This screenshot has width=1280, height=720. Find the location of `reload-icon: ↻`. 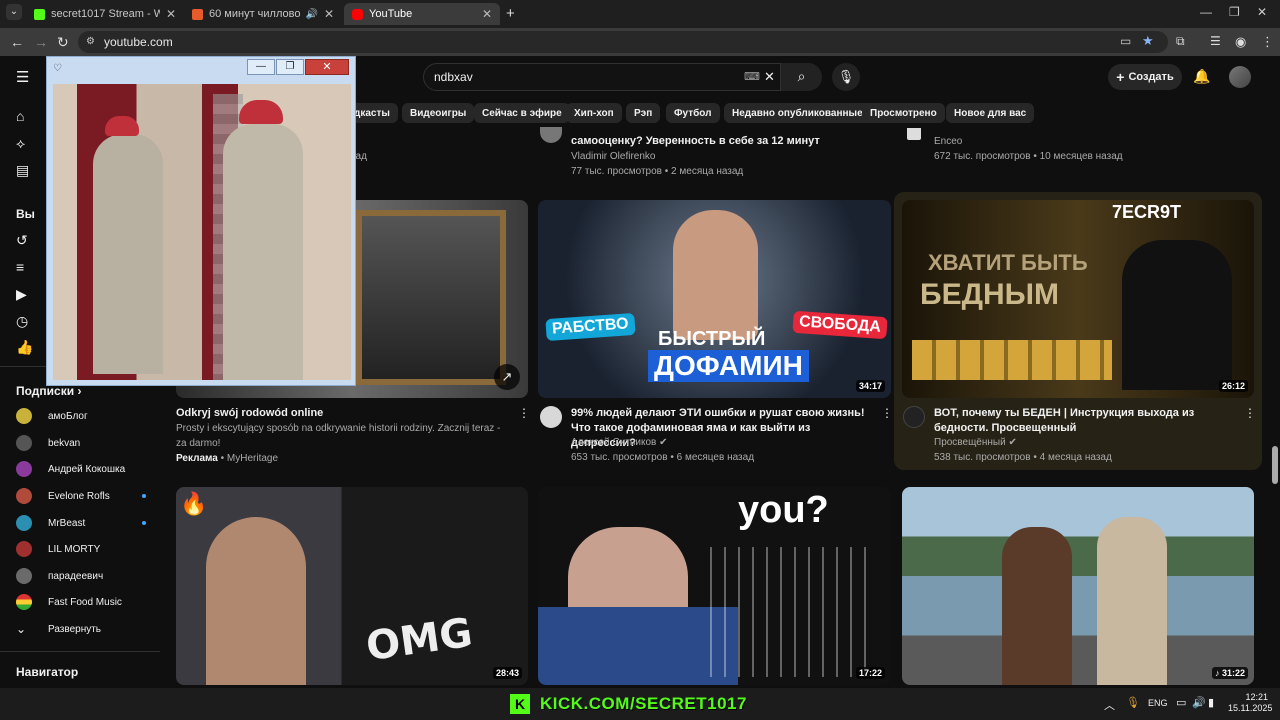

reload-icon: ↻ is located at coordinates (63, 42).